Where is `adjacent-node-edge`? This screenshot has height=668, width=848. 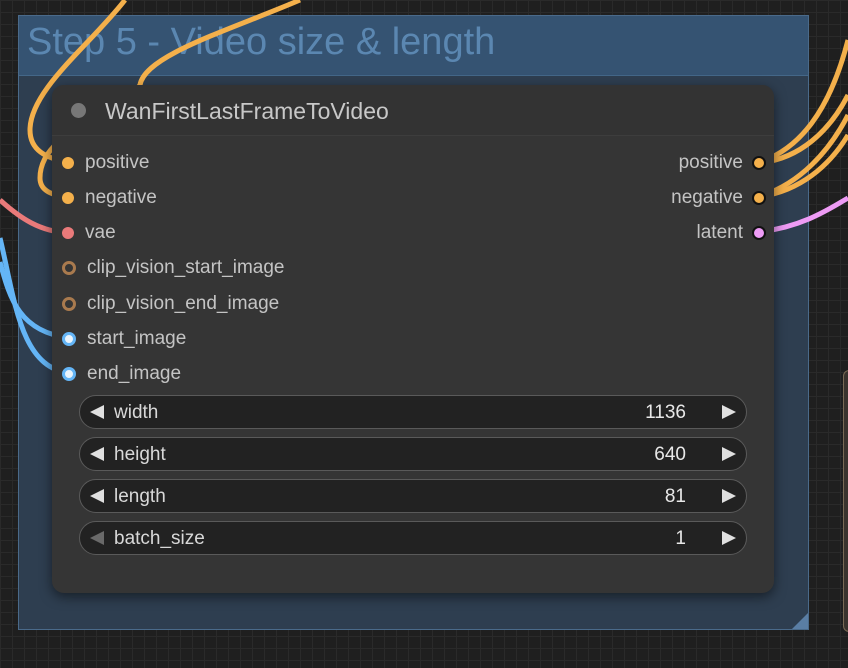 adjacent-node-edge is located at coordinates (845, 501).